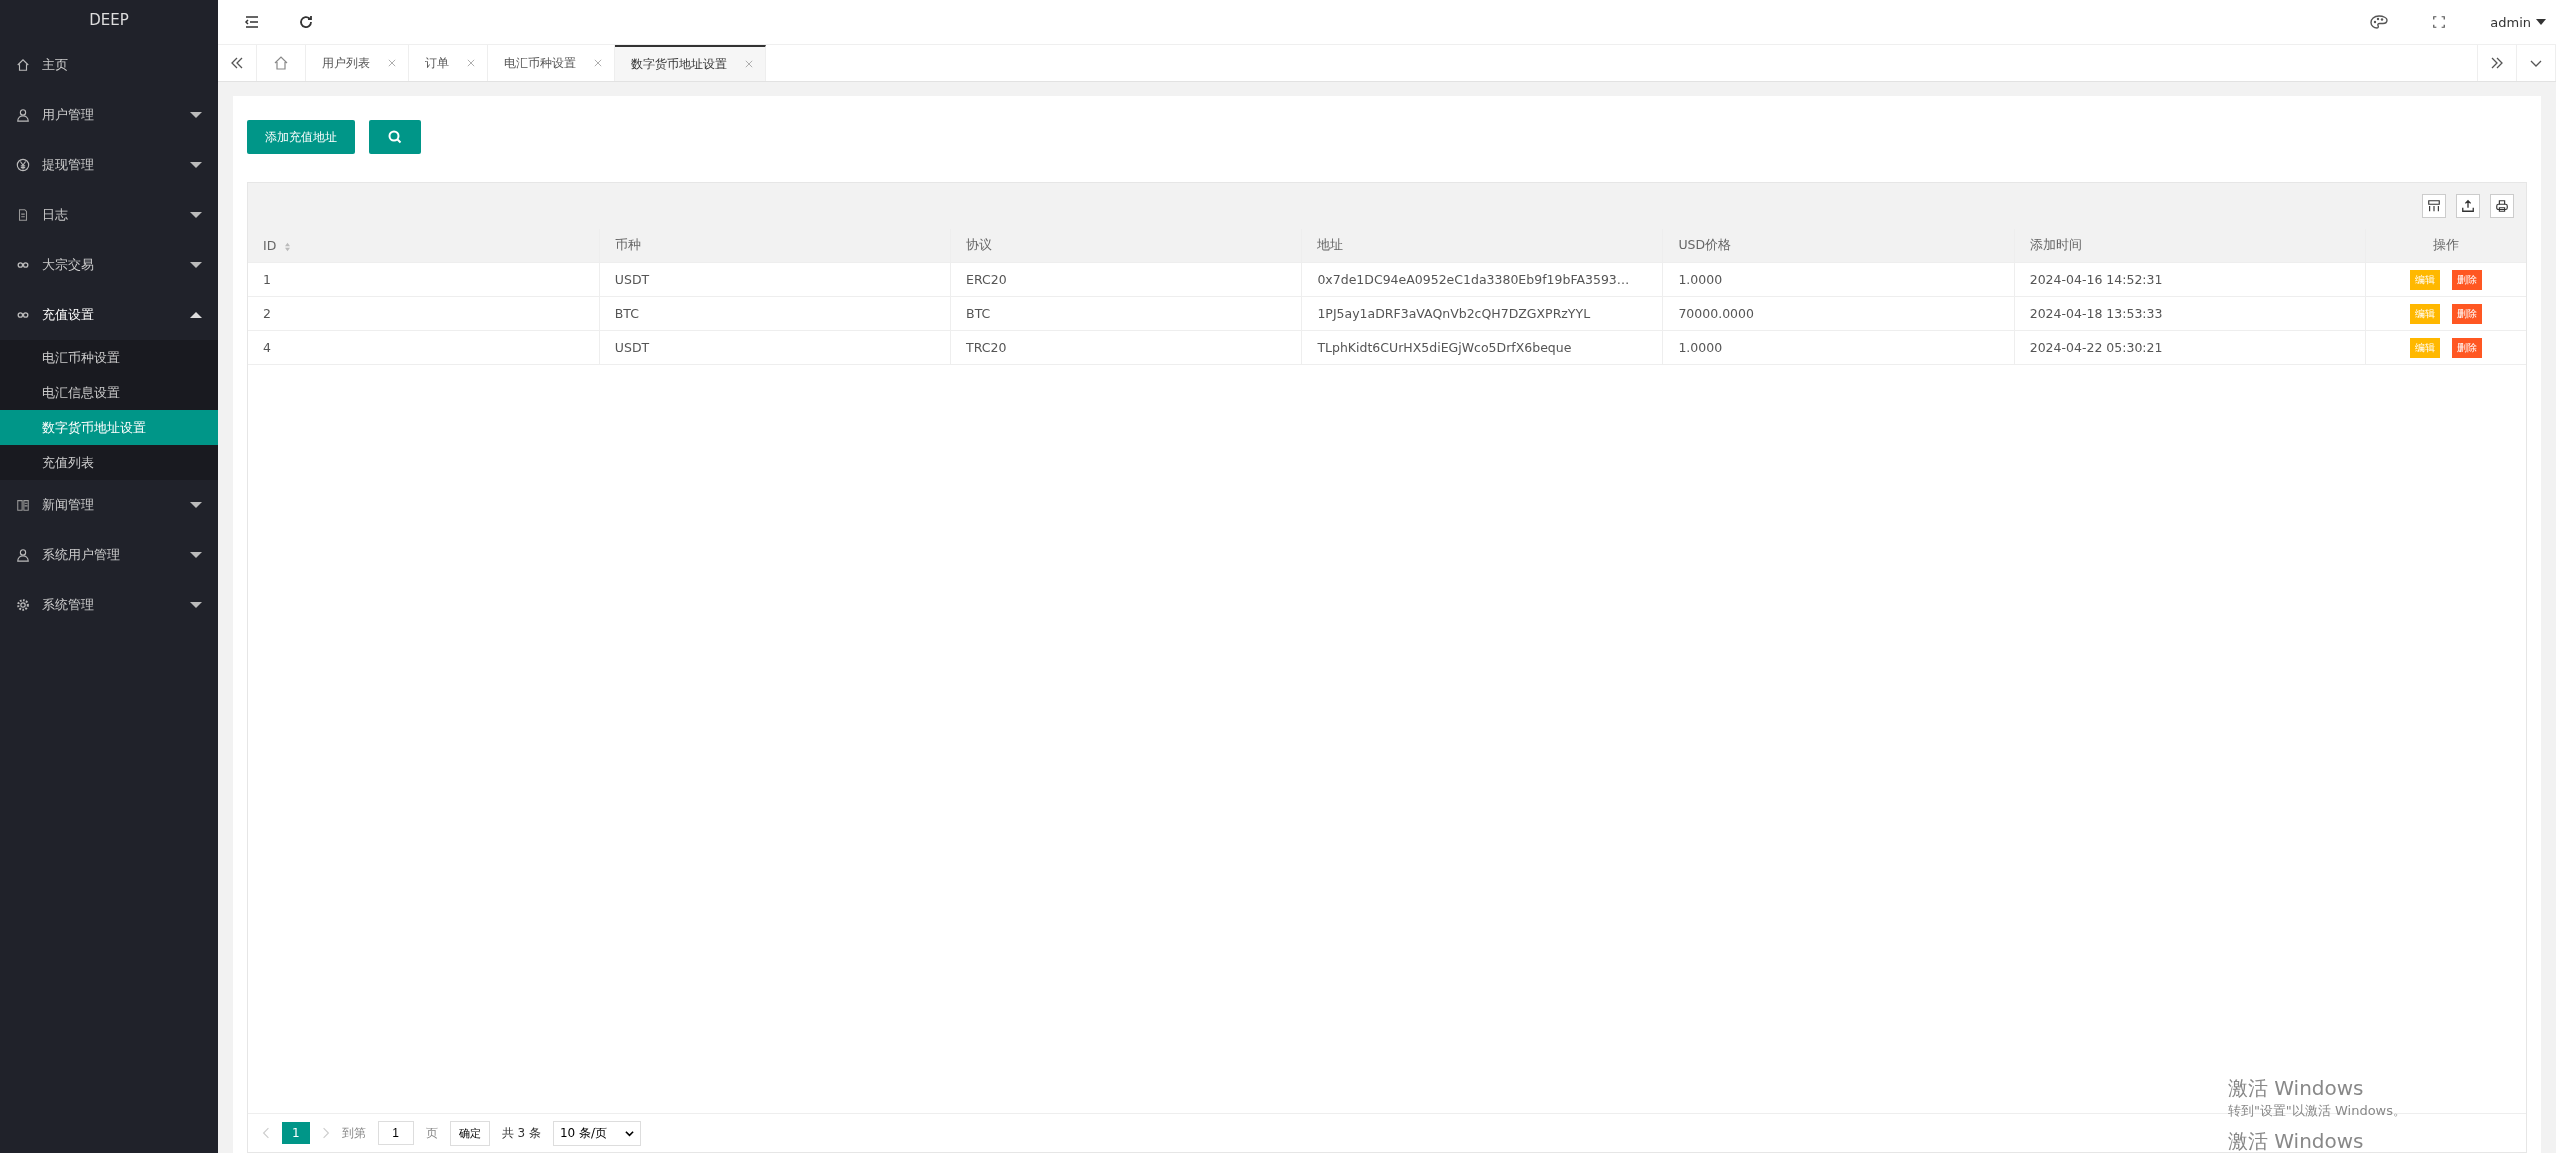 The height and width of the screenshot is (1153, 2556). I want to click on page-tab: 订单, so click(448, 63).